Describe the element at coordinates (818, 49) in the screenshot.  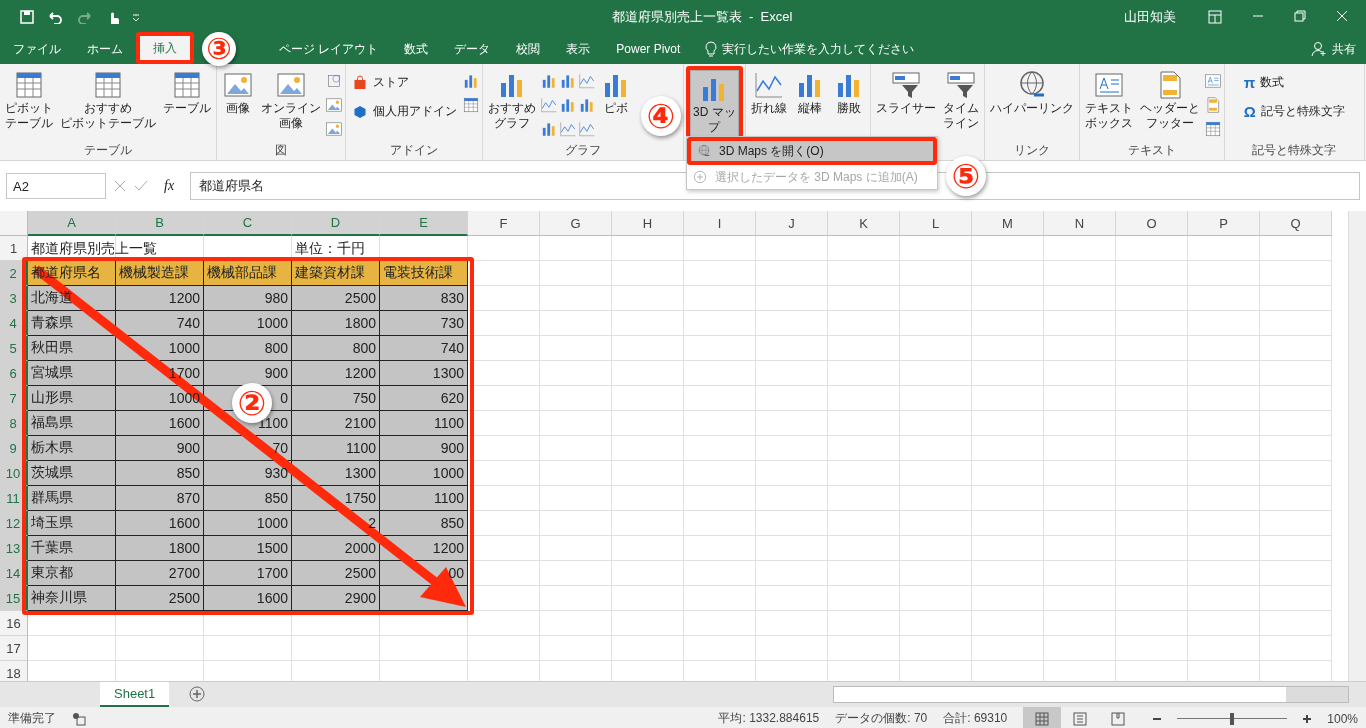
I see `tell-me-field: 実行したい作業を入力してください` at that location.